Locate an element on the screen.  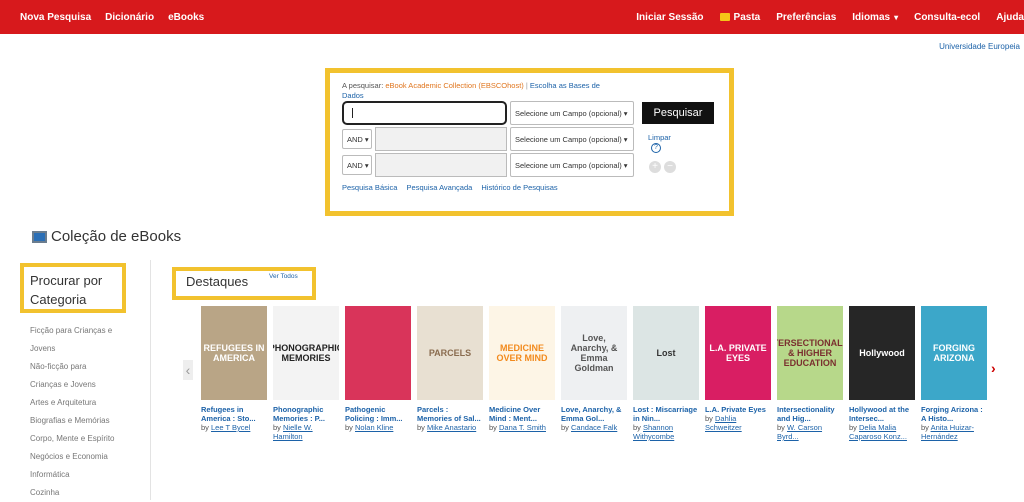
book-cover: Love, Anarchy, & Emma Goldman is located at coordinates (594, 353).